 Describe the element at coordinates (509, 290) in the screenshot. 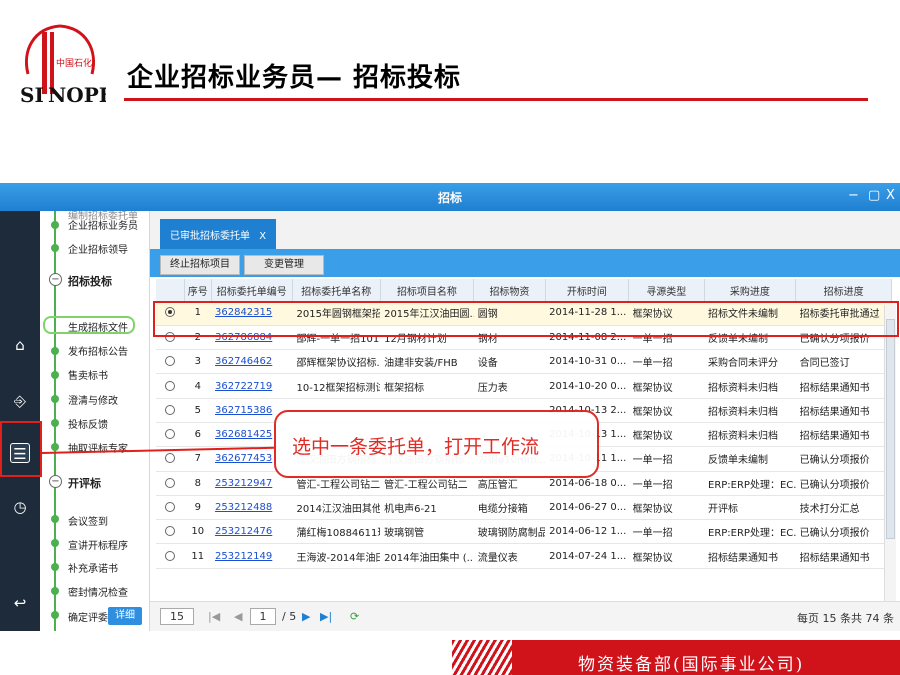

I see `column-header: 招标物资` at that location.